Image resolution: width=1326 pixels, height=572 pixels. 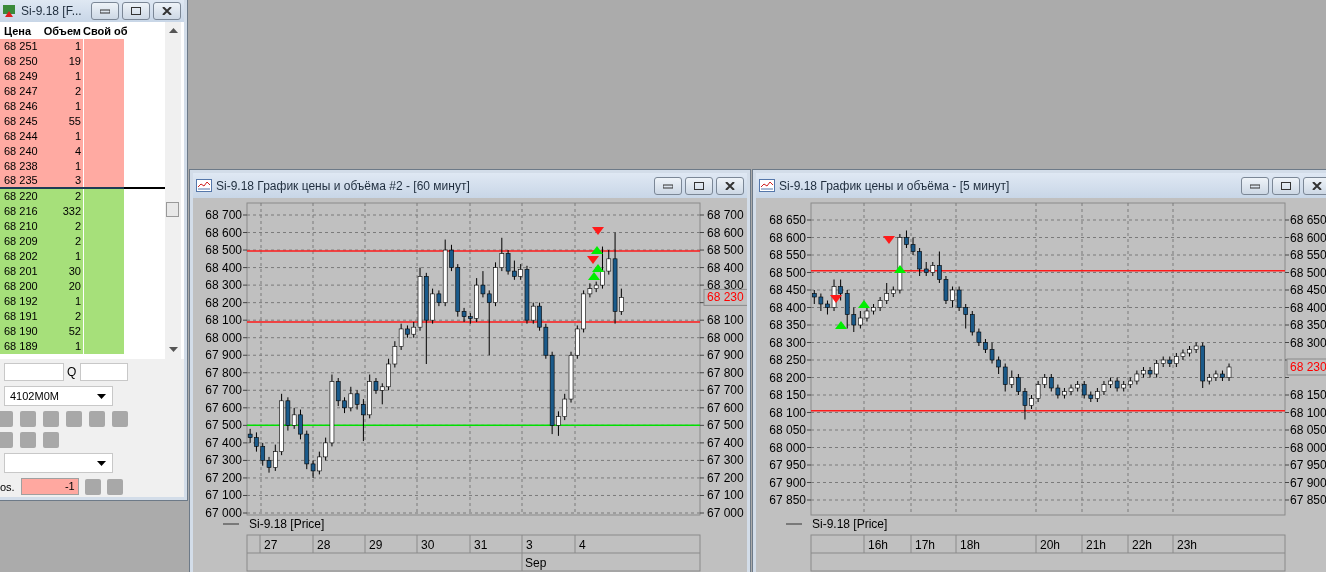 I want to click on column-header: Цена, so click(x=21, y=30).